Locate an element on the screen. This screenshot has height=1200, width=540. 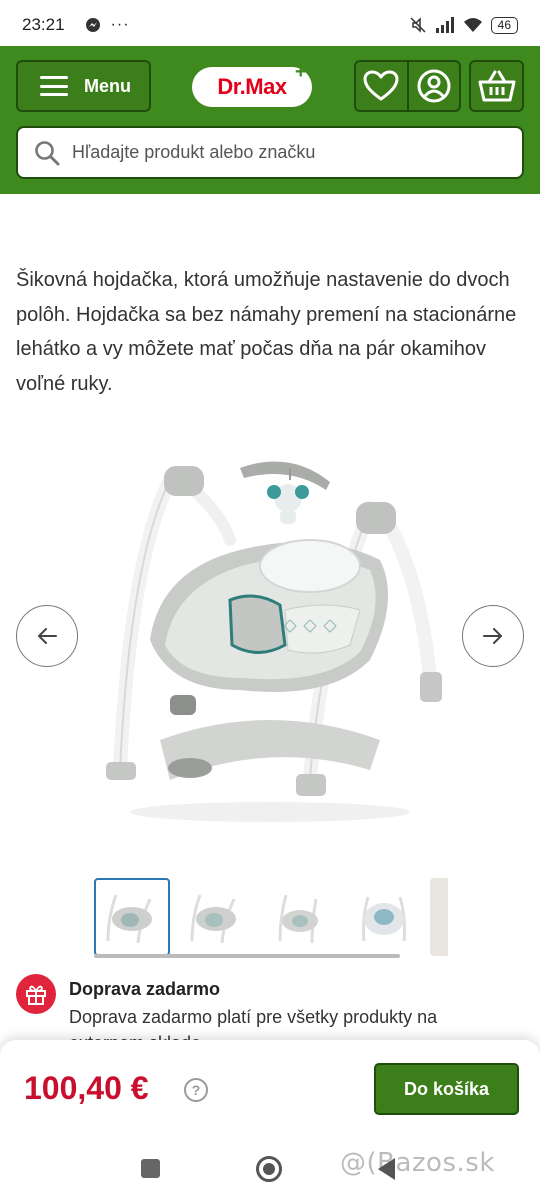
hamburger-icon is located at coordinates (54, 86).